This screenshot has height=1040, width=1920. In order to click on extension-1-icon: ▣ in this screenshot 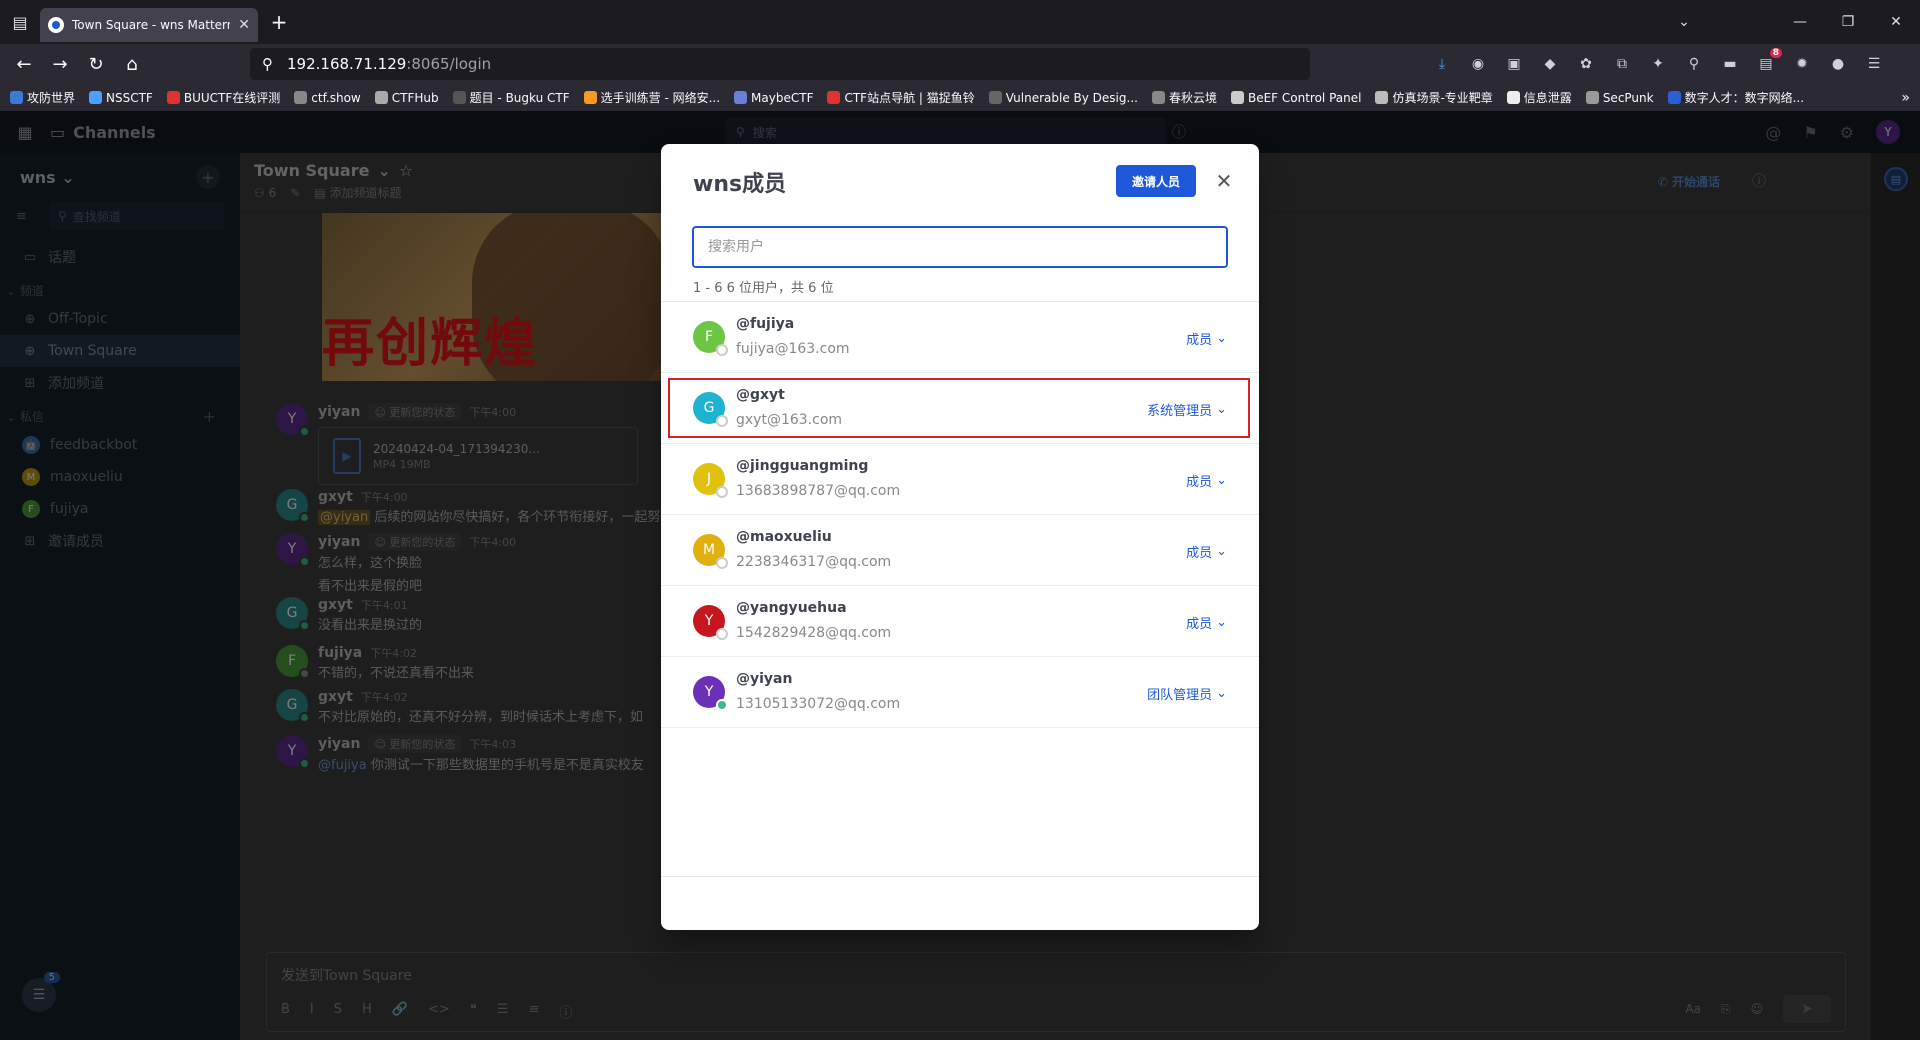, I will do `click(1514, 64)`.